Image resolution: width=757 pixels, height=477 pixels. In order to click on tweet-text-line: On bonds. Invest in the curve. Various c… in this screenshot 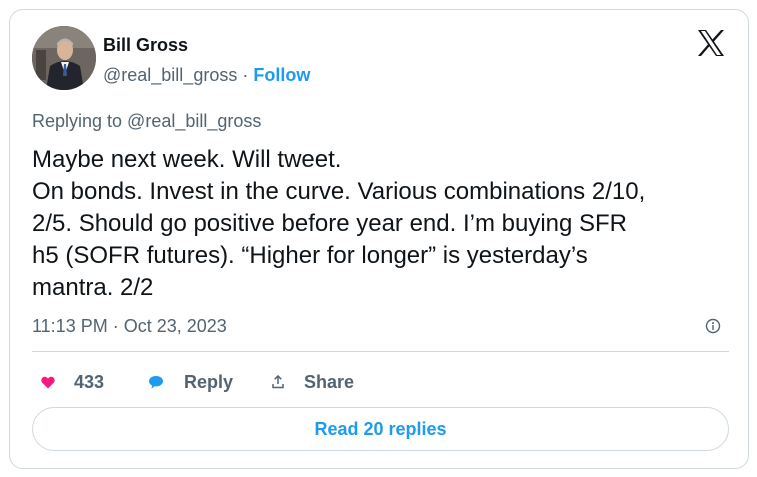, I will do `click(339, 191)`.